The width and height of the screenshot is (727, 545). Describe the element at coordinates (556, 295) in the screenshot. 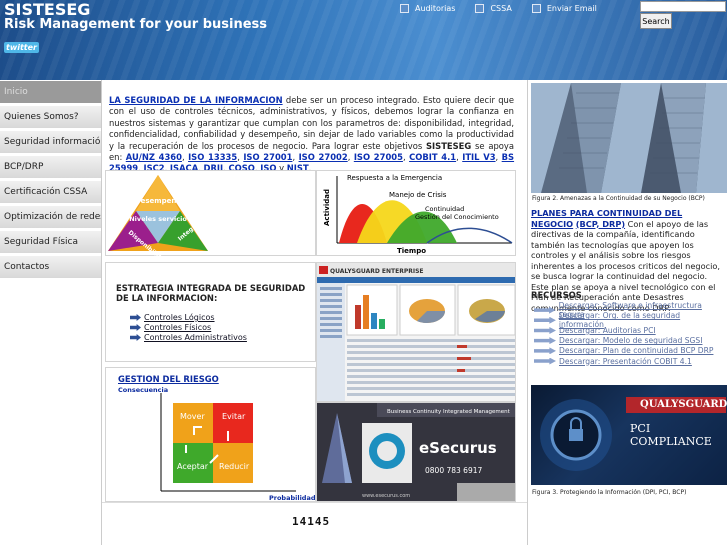

I see `resources-title: RECURSOS` at that location.